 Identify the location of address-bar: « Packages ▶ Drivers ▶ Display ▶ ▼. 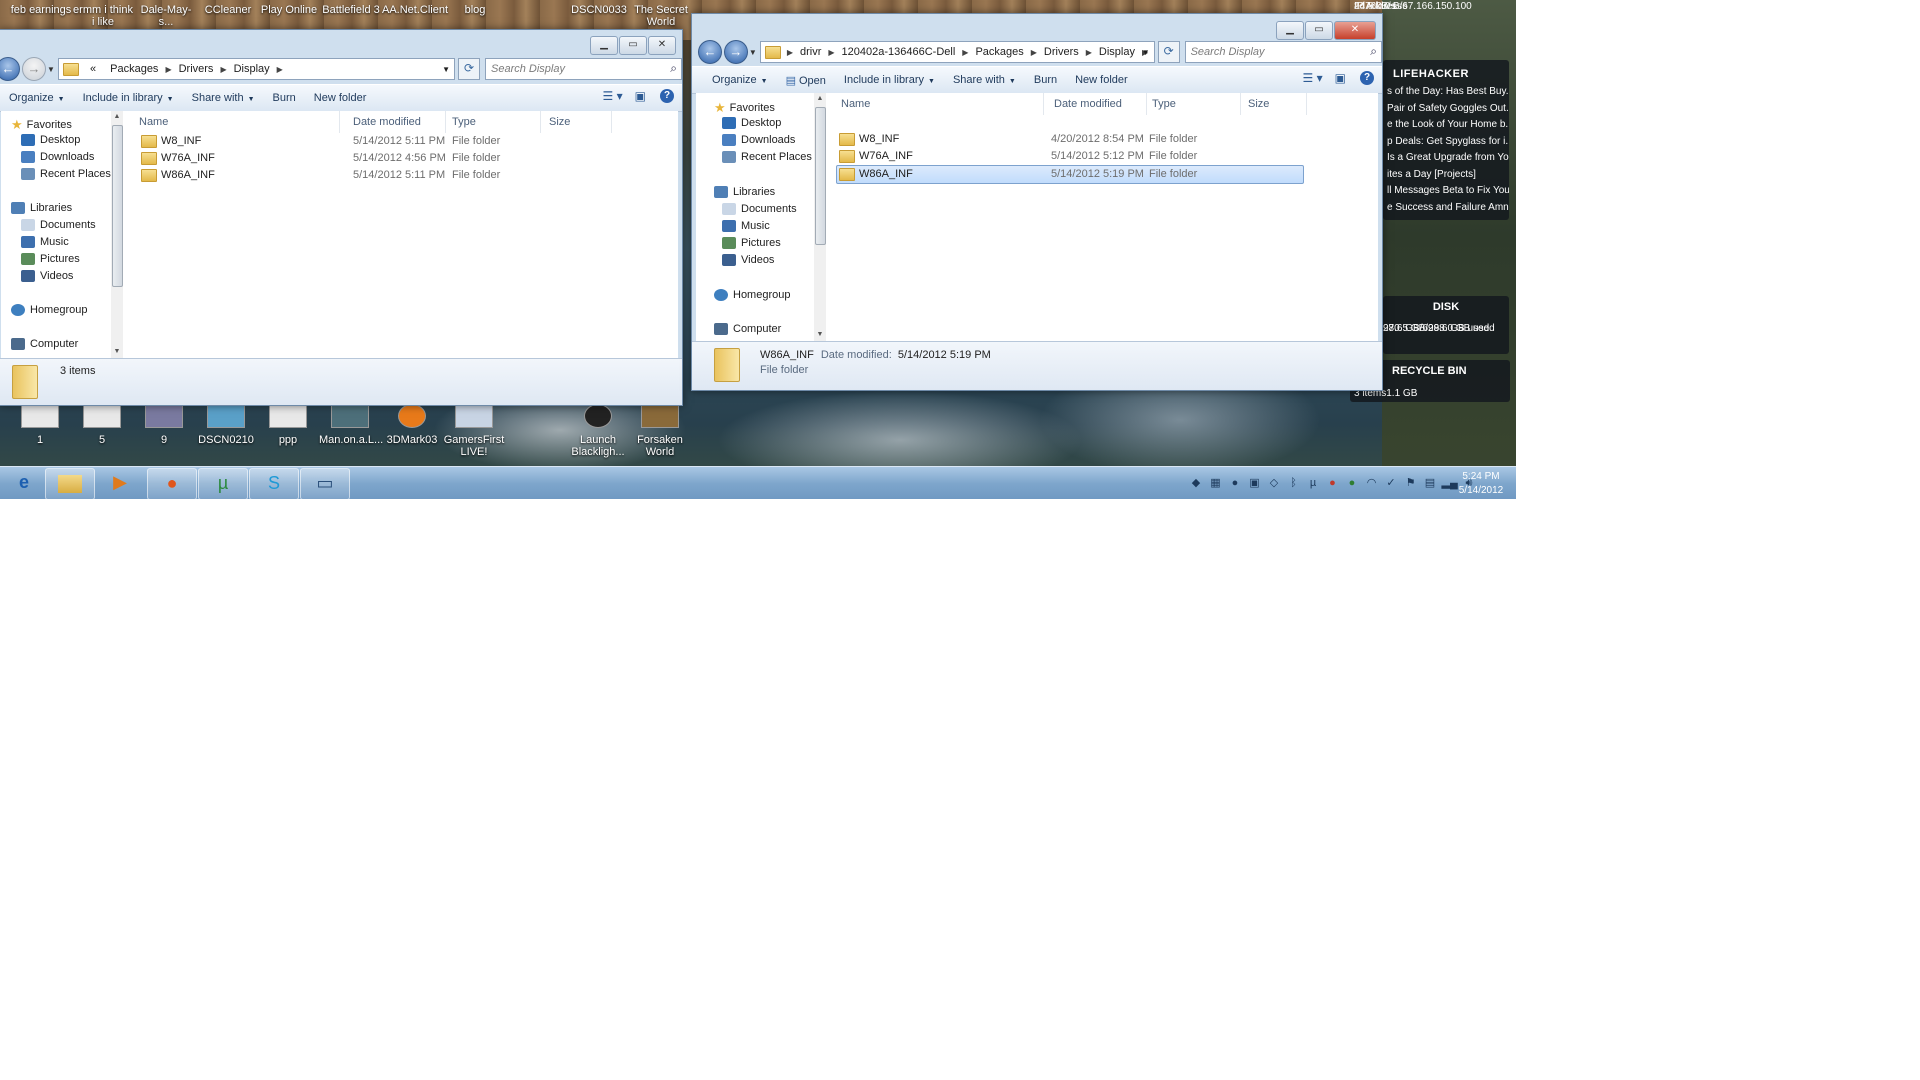
(256, 69).